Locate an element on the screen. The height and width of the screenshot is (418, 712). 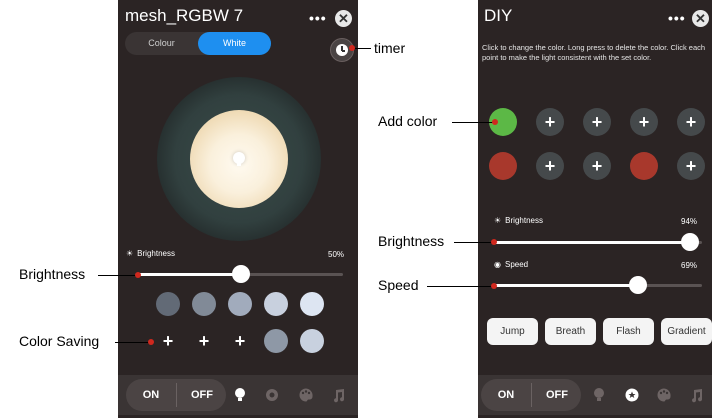
white-temperature-wheel is located at coordinates (239, 159).